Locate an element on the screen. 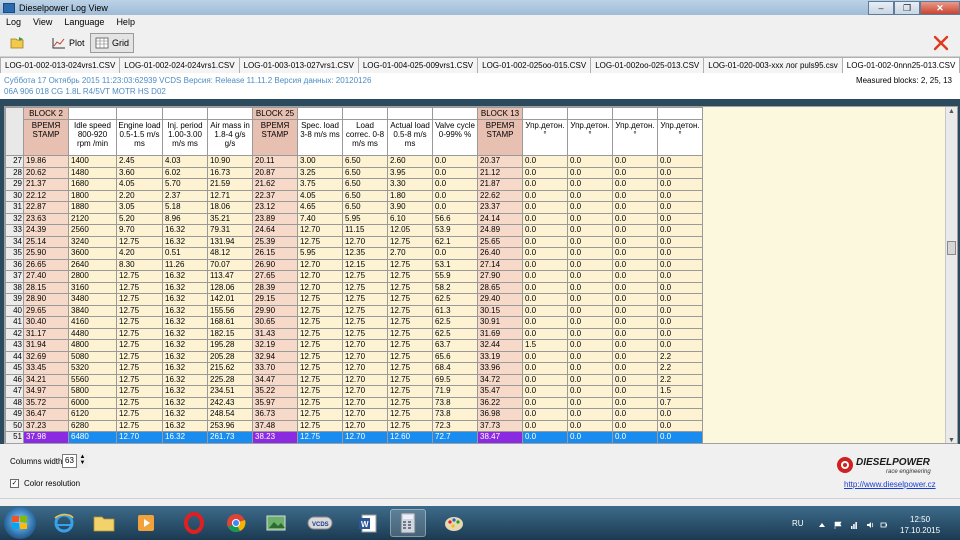 The height and width of the screenshot is (540, 960). cell: 73.8 is located at coordinates (455, 402).